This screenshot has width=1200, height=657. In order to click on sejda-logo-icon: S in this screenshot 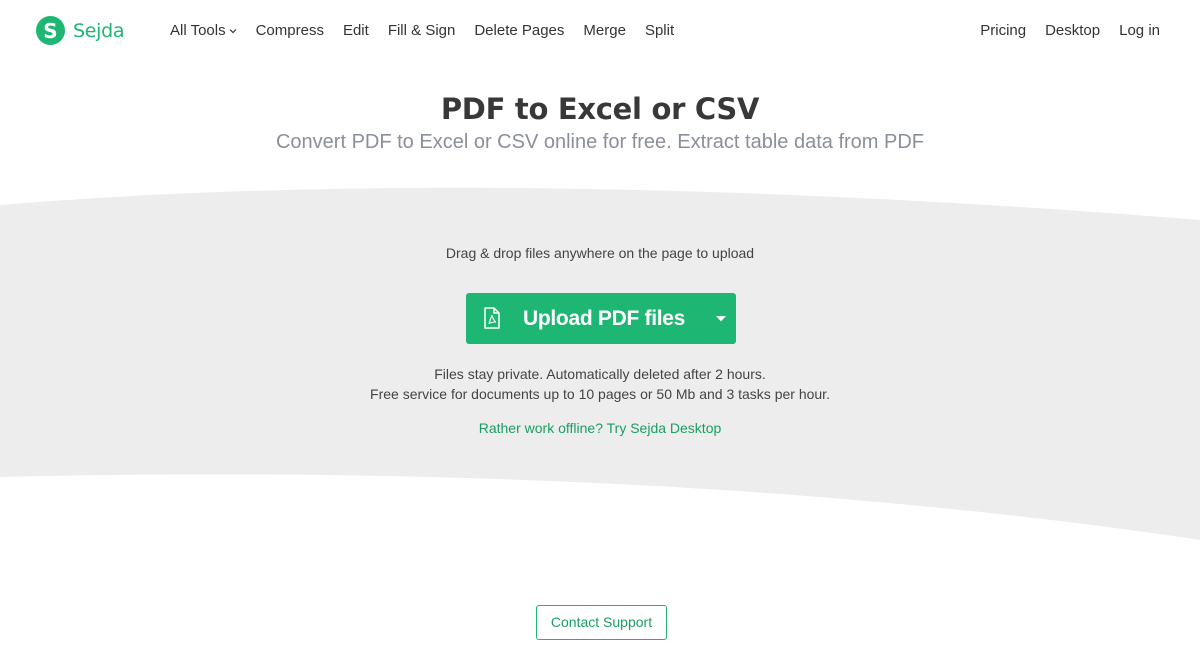, I will do `click(50, 30)`.